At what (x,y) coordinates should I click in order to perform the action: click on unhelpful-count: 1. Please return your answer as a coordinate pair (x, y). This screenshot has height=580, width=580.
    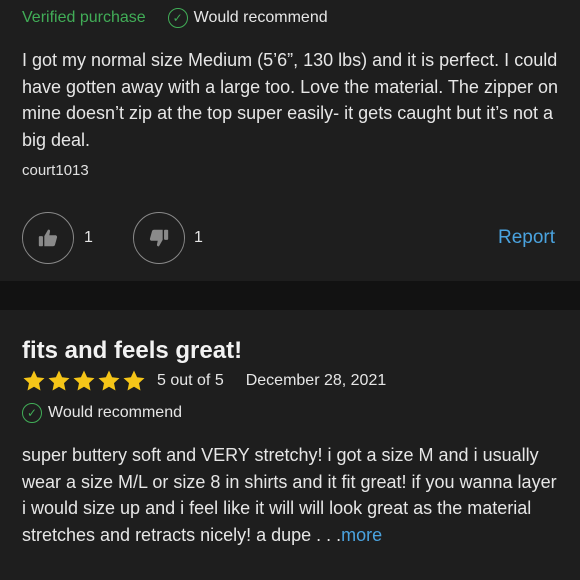
    Looking at the image, I should click on (198, 237).